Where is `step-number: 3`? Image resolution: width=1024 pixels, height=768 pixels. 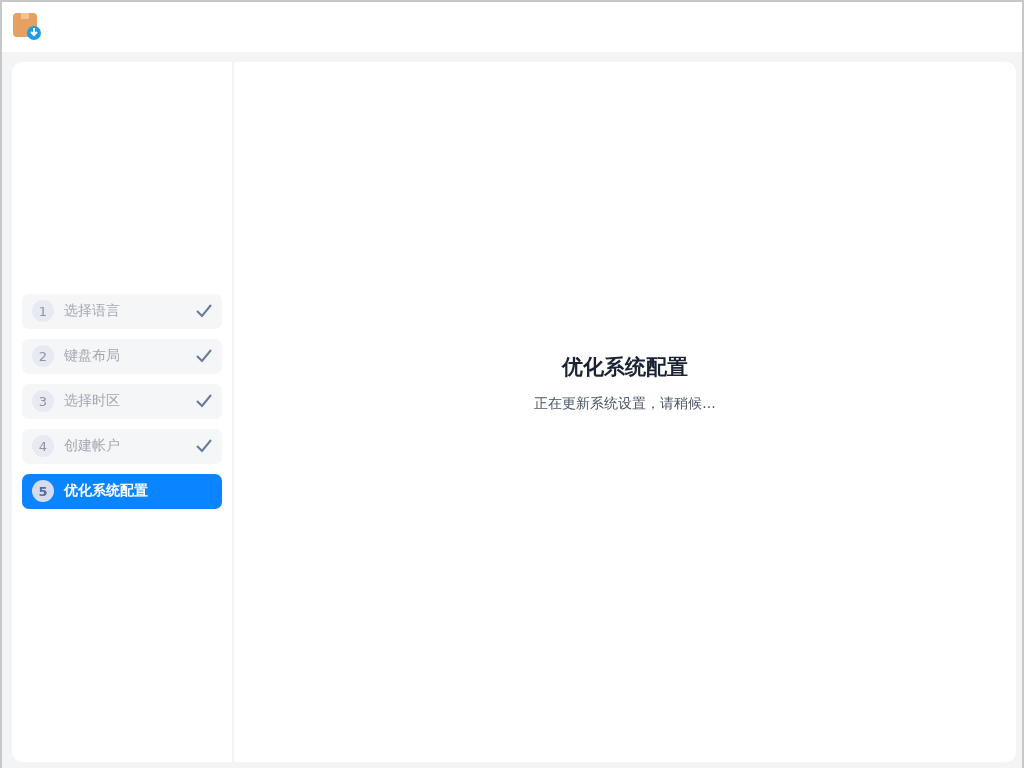 step-number: 3 is located at coordinates (43, 401).